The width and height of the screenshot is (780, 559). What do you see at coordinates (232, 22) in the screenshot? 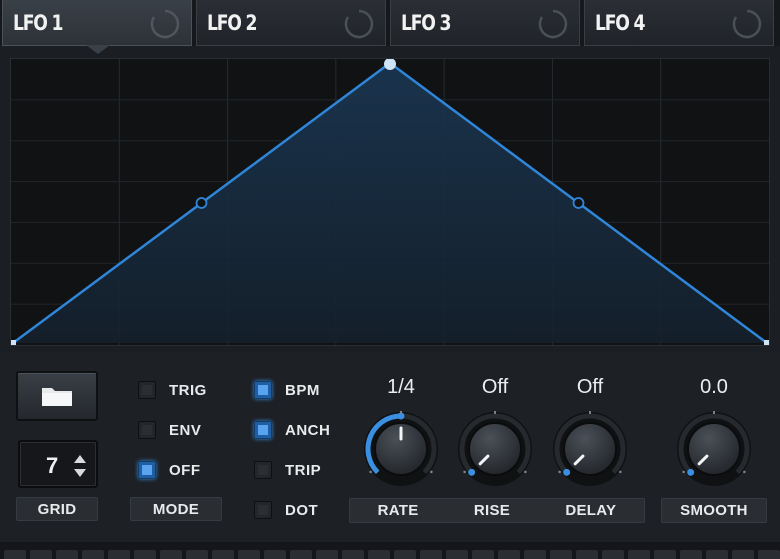
I see `tab-label: LFO 2` at bounding box center [232, 22].